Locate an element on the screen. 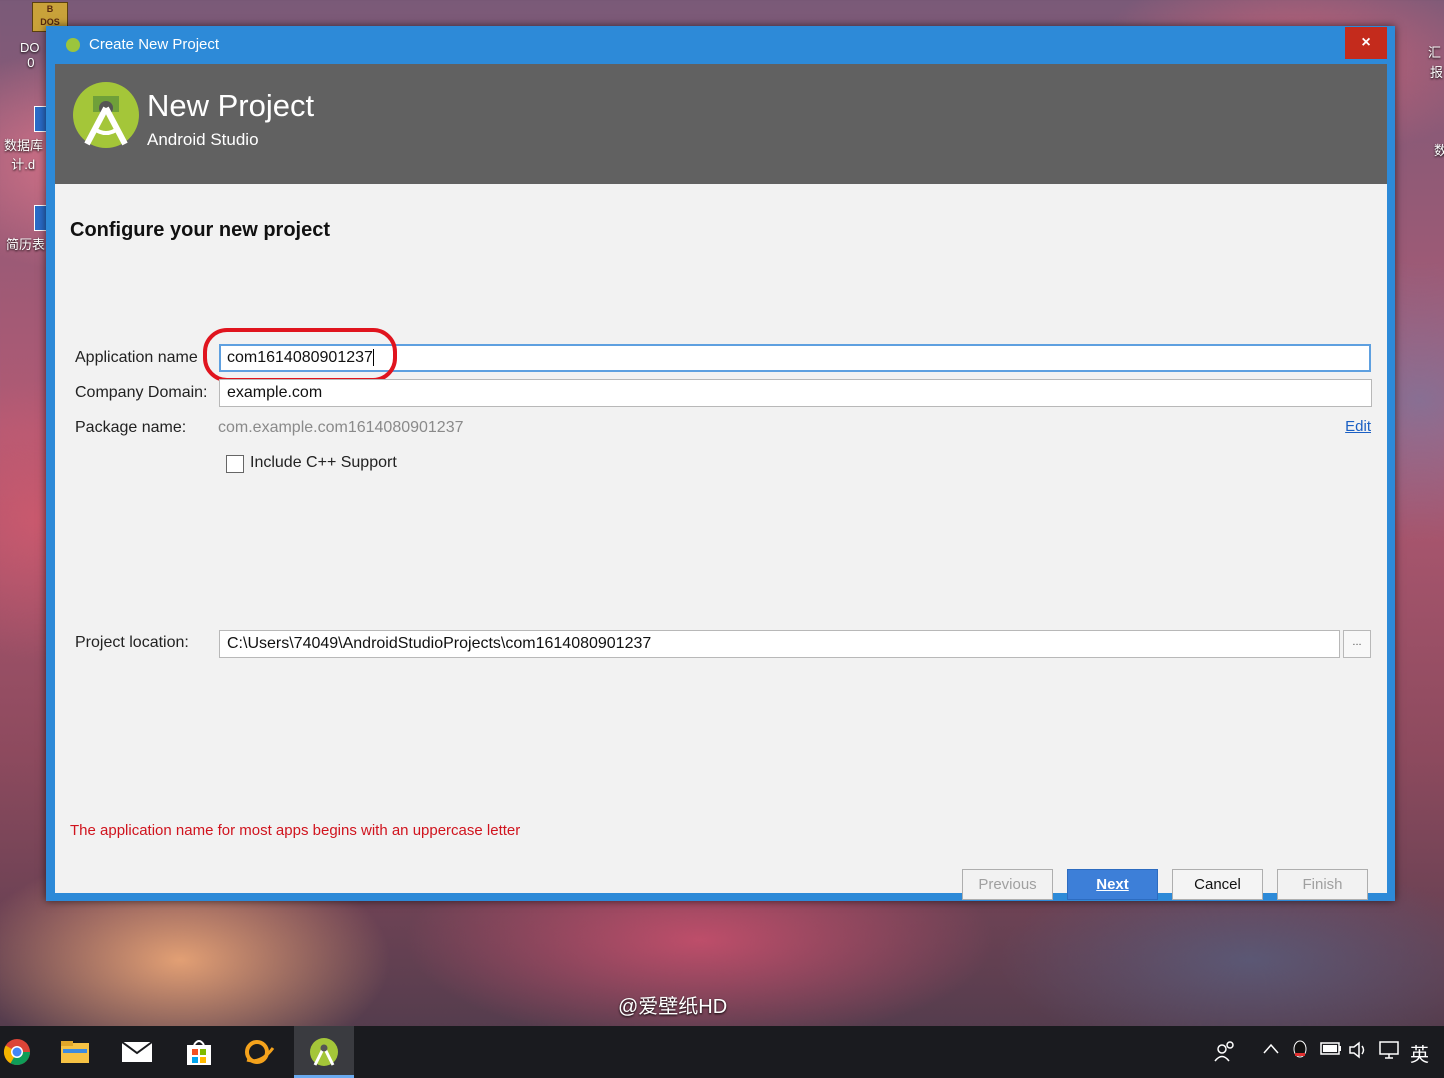 Image resolution: width=1444 pixels, height=1078 pixels. android-studio-logo is located at coordinates (106, 115).